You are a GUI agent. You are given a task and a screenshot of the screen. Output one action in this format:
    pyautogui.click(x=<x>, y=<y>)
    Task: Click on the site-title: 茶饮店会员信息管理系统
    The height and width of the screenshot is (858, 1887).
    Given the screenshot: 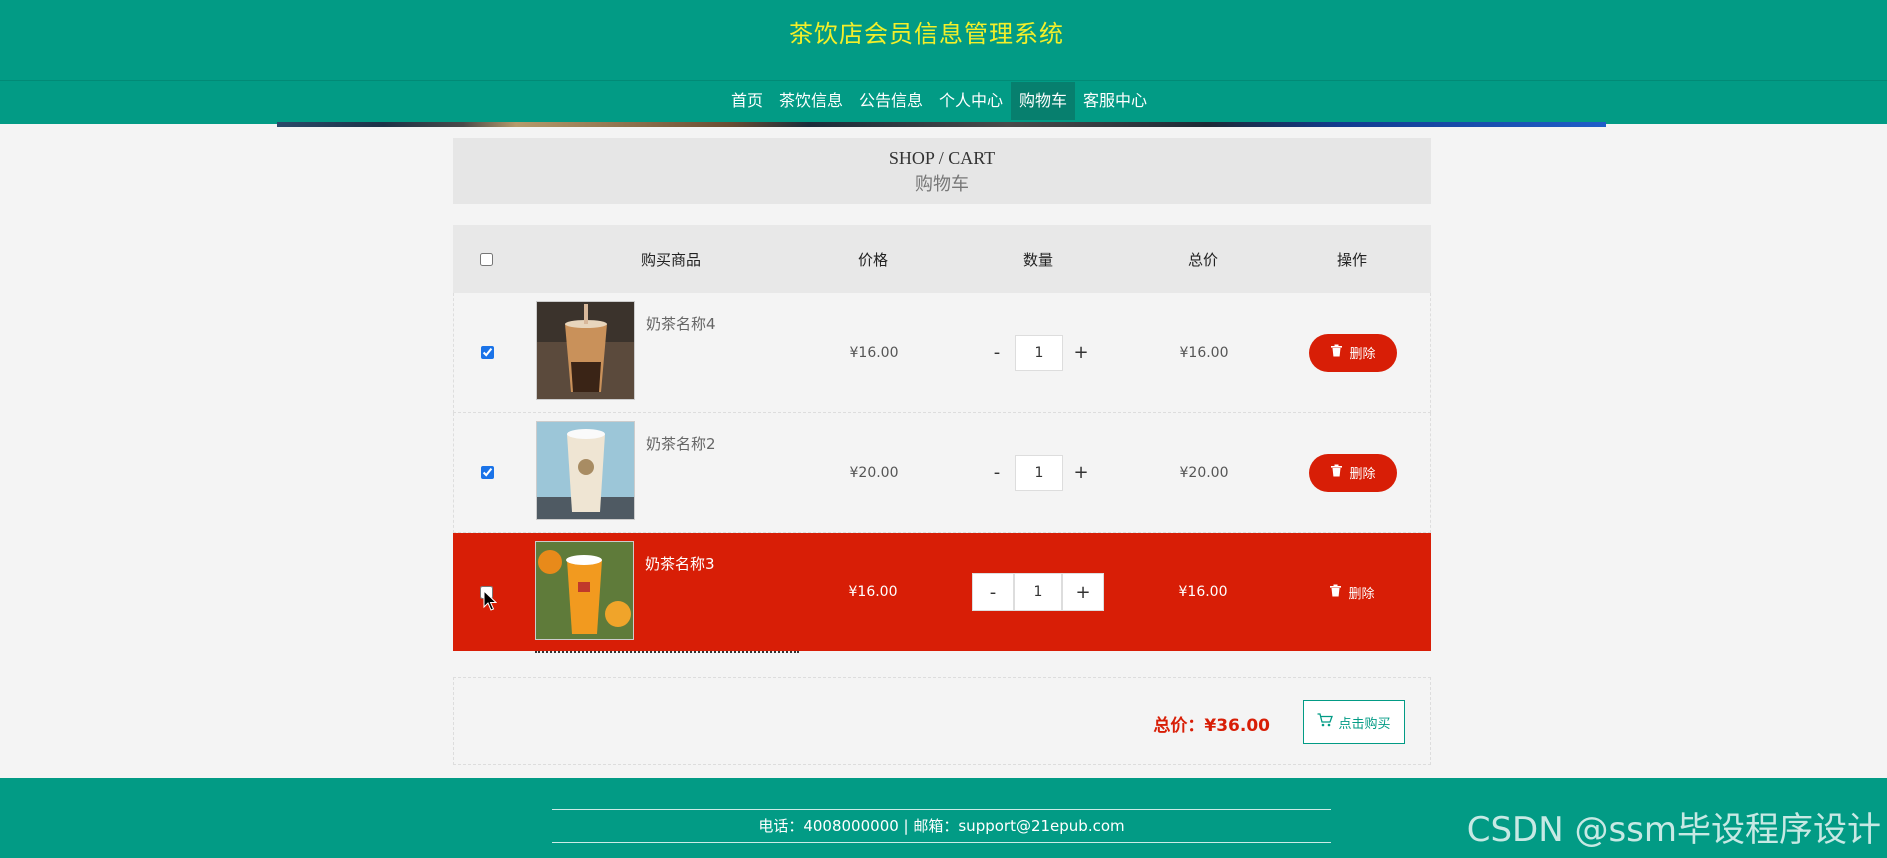 What is the action you would take?
    pyautogui.click(x=926, y=34)
    